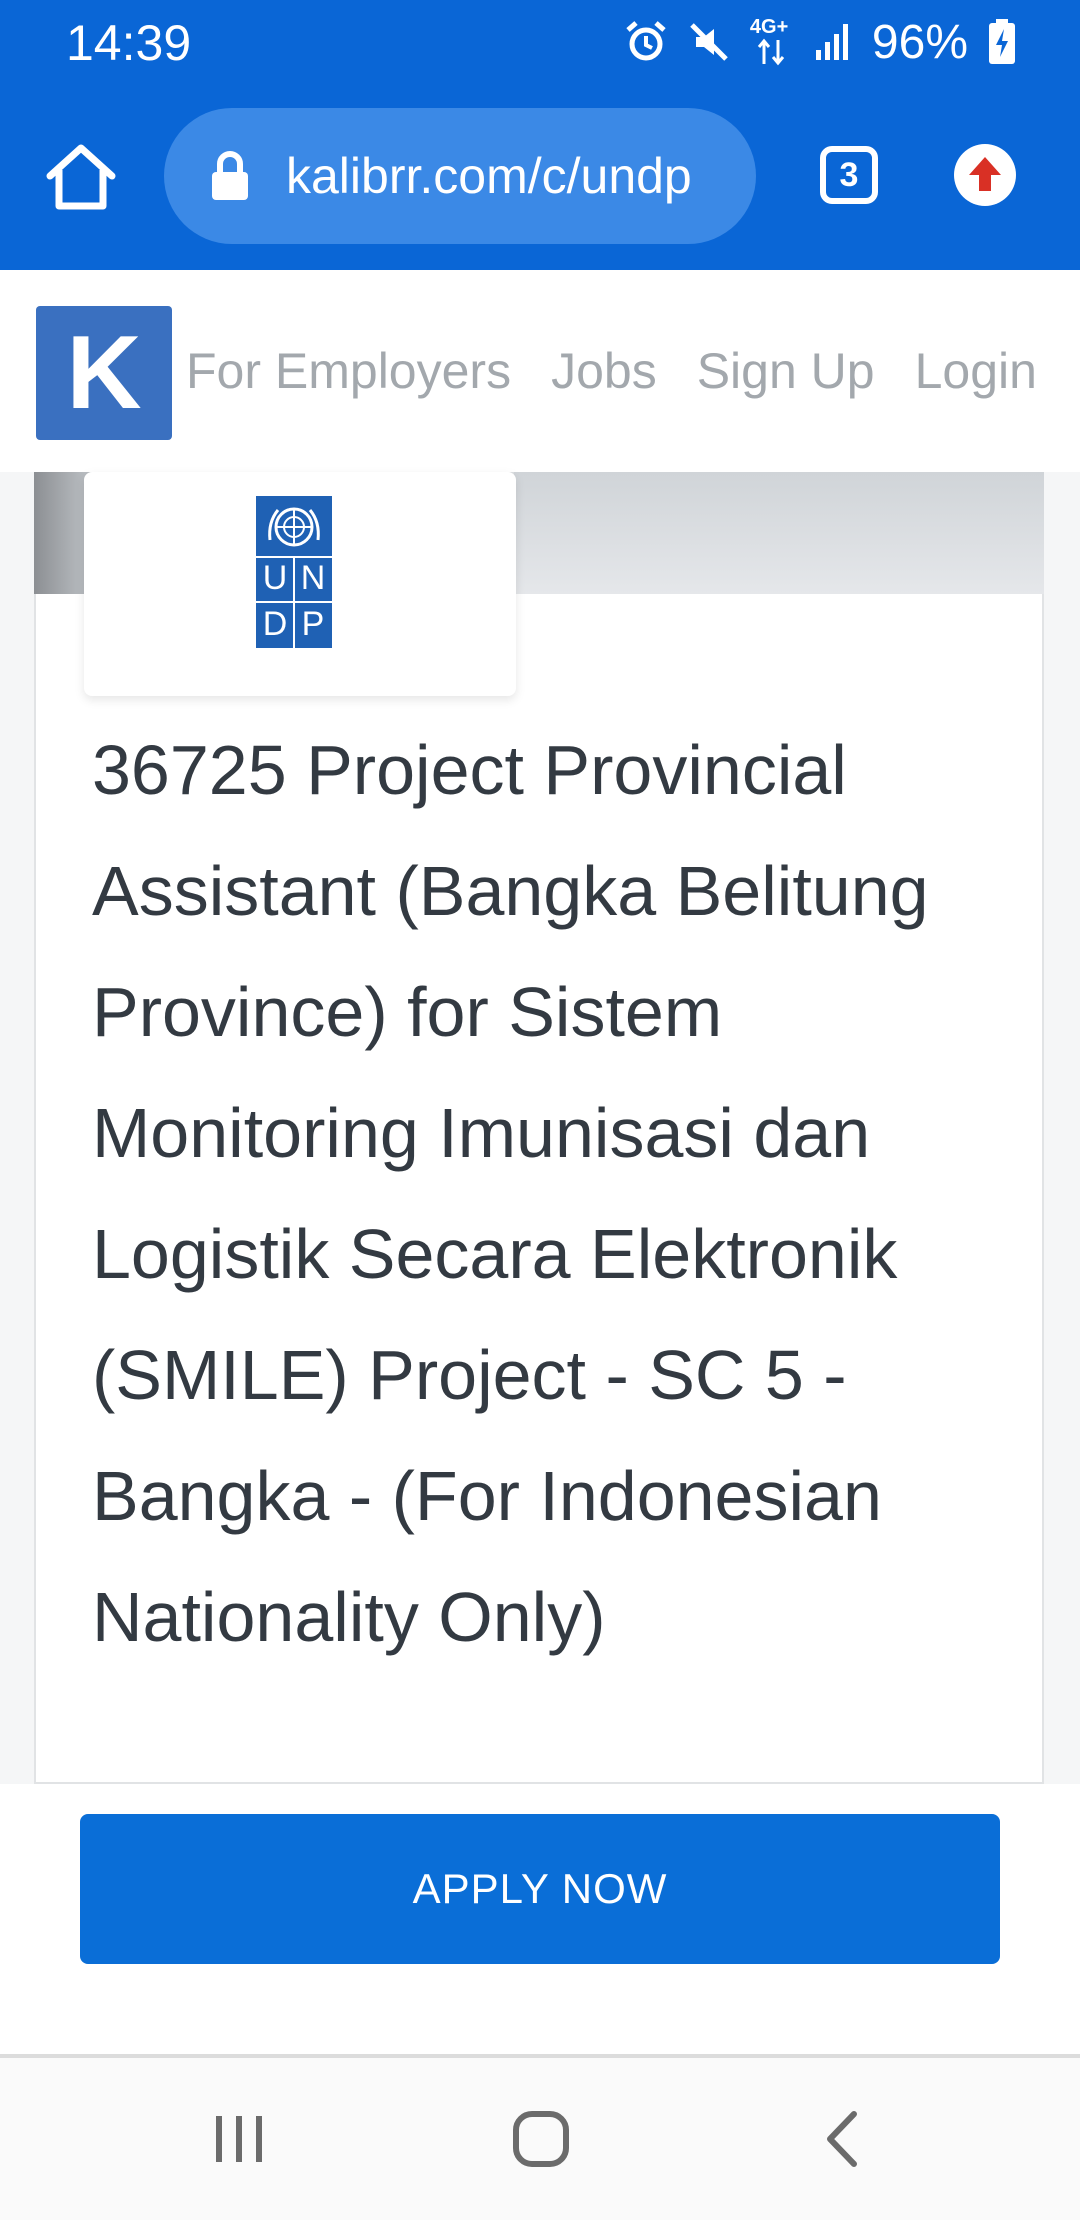 Image resolution: width=1080 pixels, height=2220 pixels. What do you see at coordinates (842, 2139) in the screenshot?
I see `back-icon` at bounding box center [842, 2139].